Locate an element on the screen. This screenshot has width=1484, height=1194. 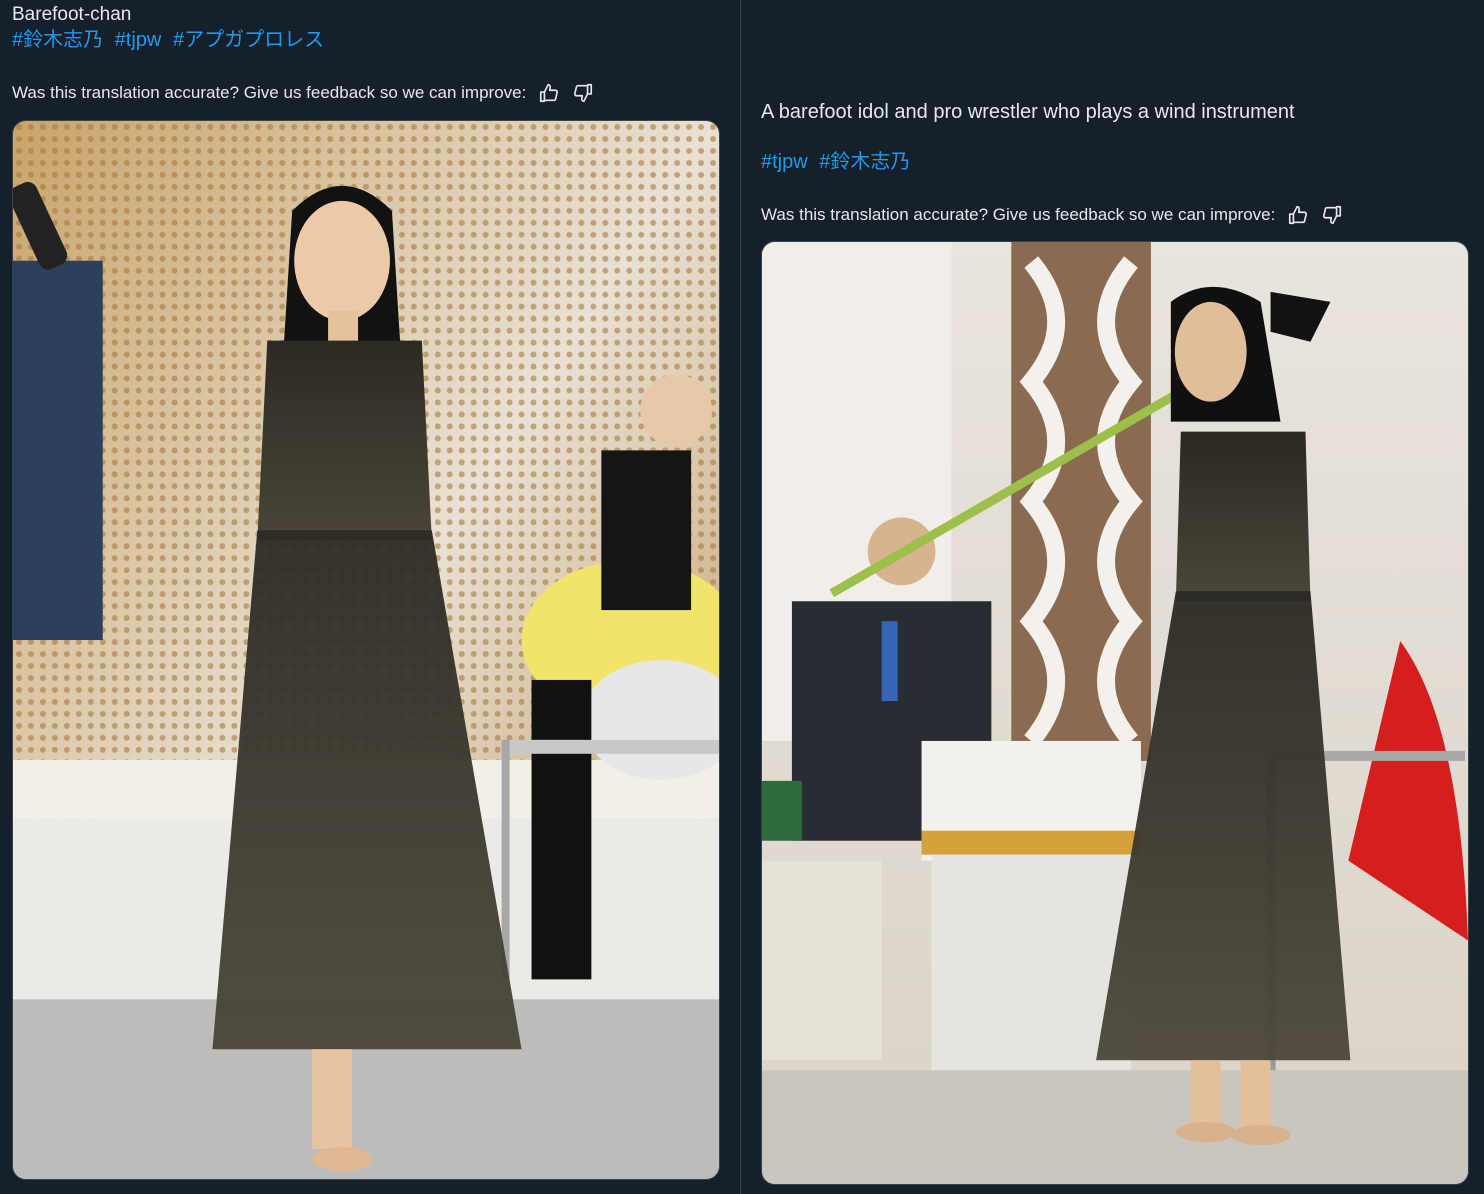
post-text: Barefoot-chan is located at coordinates (72, 14).